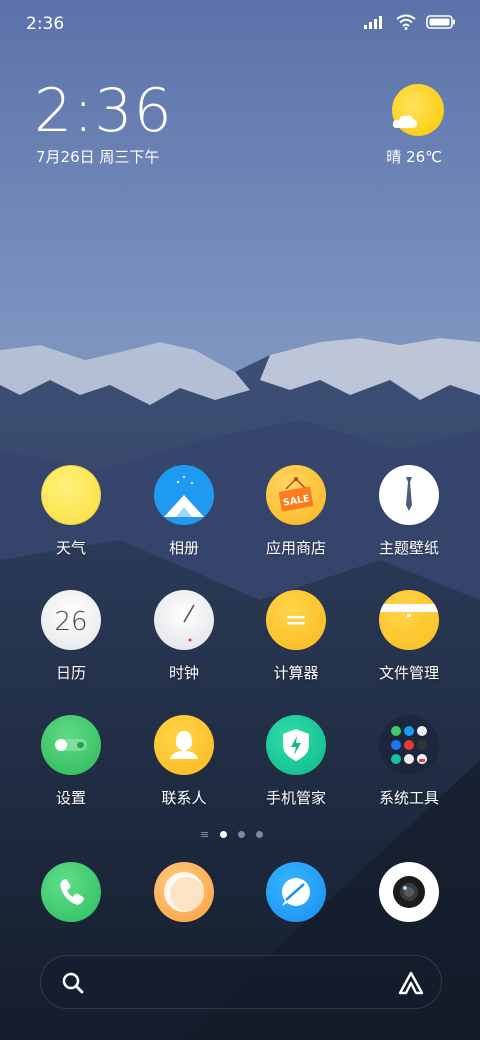 The height and width of the screenshot is (1040, 480). I want to click on dock-camera, so click(409, 892).